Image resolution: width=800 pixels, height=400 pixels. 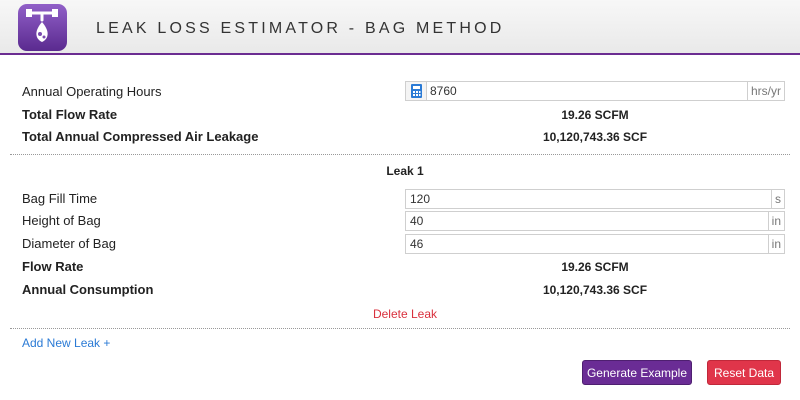 I want to click on height-unit: in, so click(x=775, y=221).